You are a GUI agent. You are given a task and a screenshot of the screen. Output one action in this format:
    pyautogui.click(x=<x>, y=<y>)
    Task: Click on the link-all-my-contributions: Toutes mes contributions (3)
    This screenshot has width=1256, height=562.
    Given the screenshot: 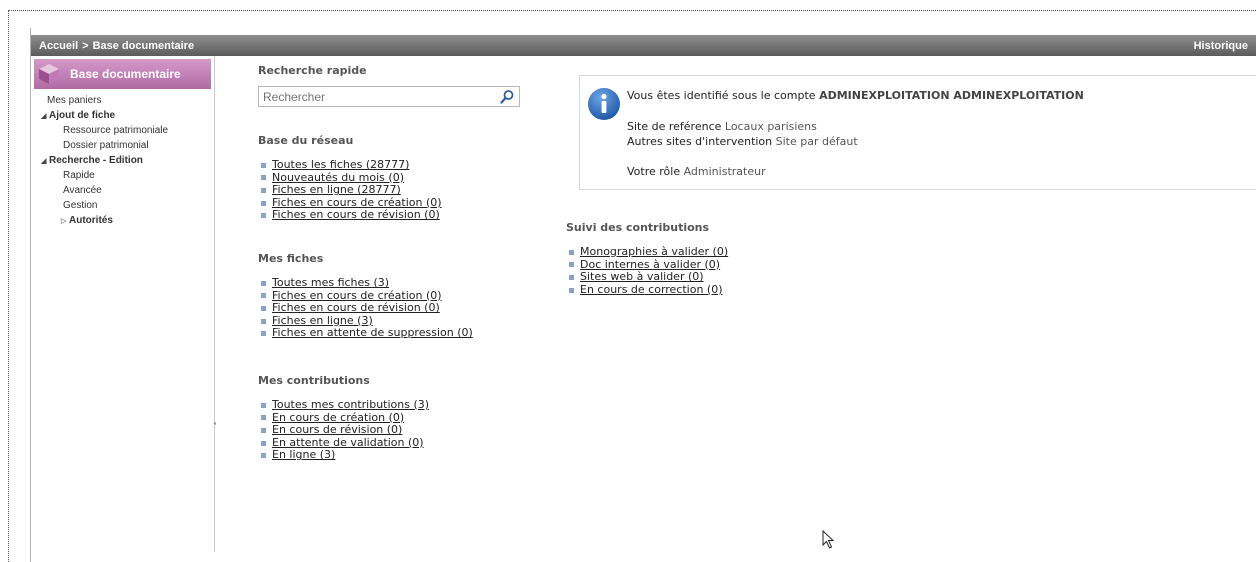 What is the action you would take?
    pyautogui.click(x=350, y=405)
    